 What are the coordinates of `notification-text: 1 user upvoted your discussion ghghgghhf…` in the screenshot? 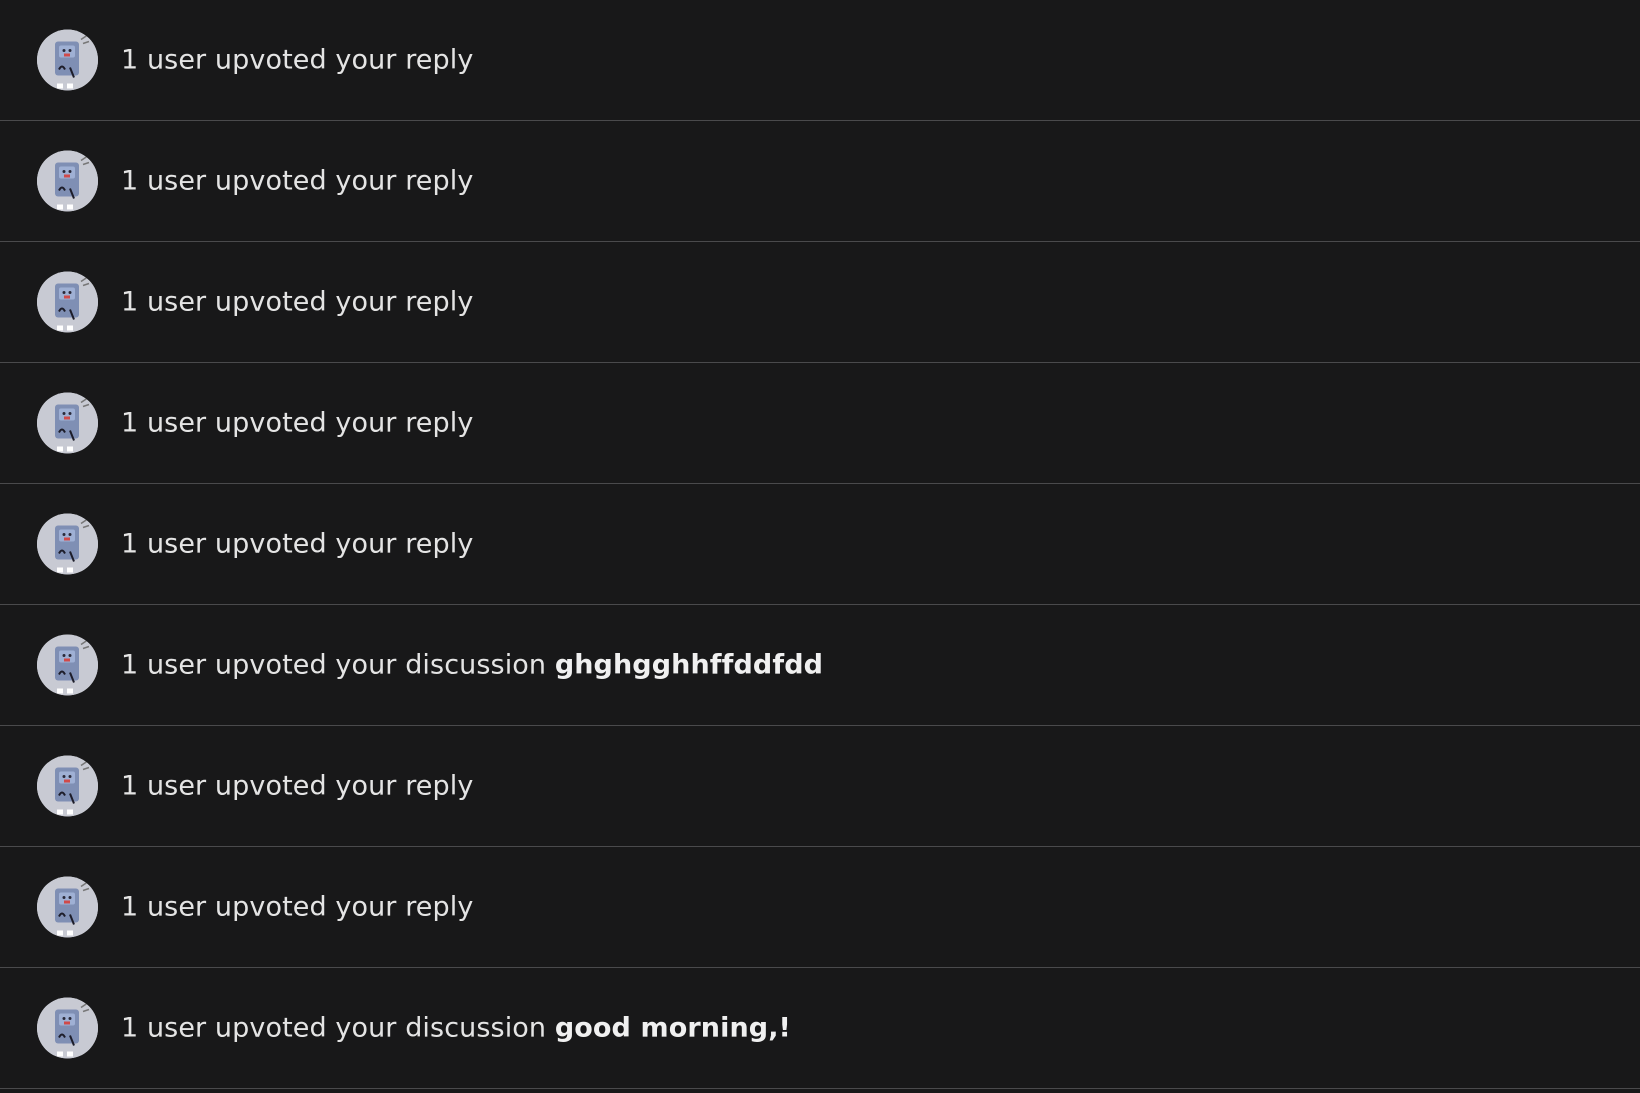 It's located at (472, 665).